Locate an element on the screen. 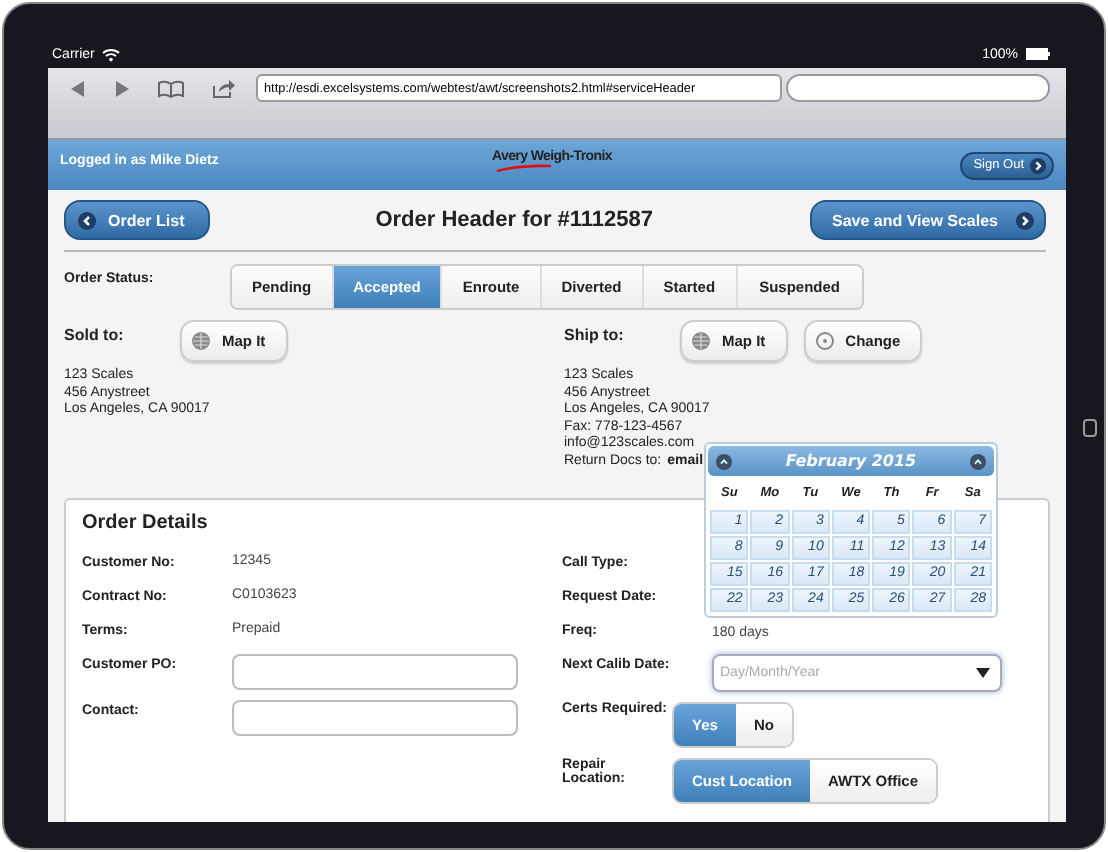 The height and width of the screenshot is (852, 1108). battery-icon is located at coordinates (1038, 54).